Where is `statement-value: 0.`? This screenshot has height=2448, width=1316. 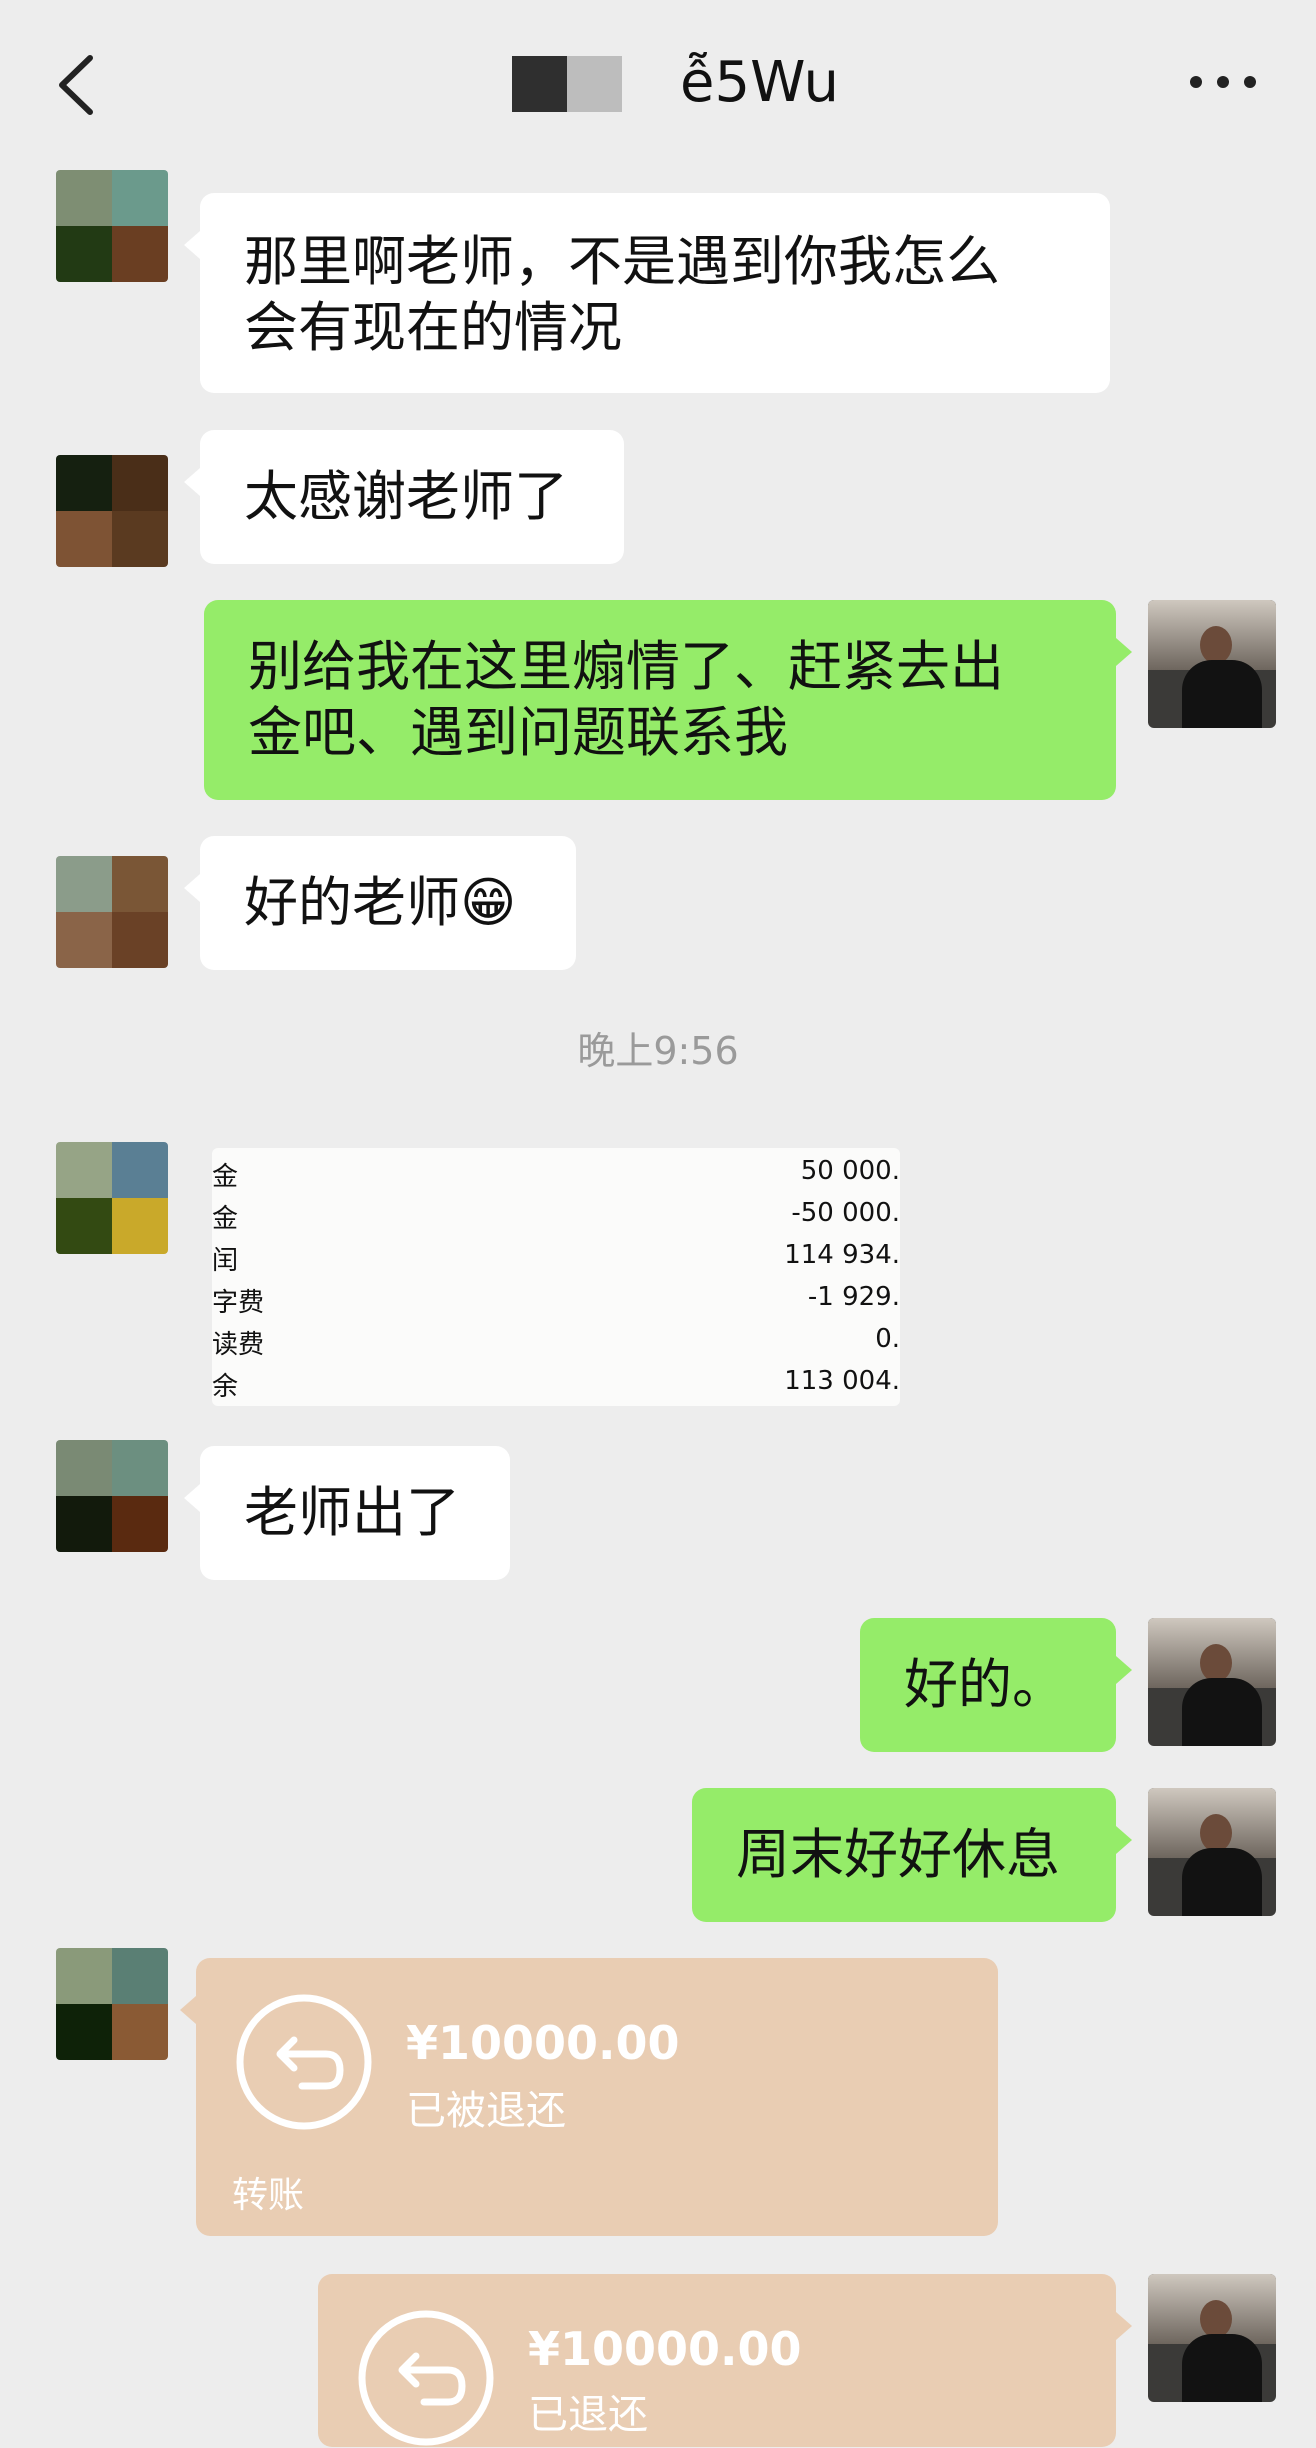 statement-value: 0. is located at coordinates (887, 1339).